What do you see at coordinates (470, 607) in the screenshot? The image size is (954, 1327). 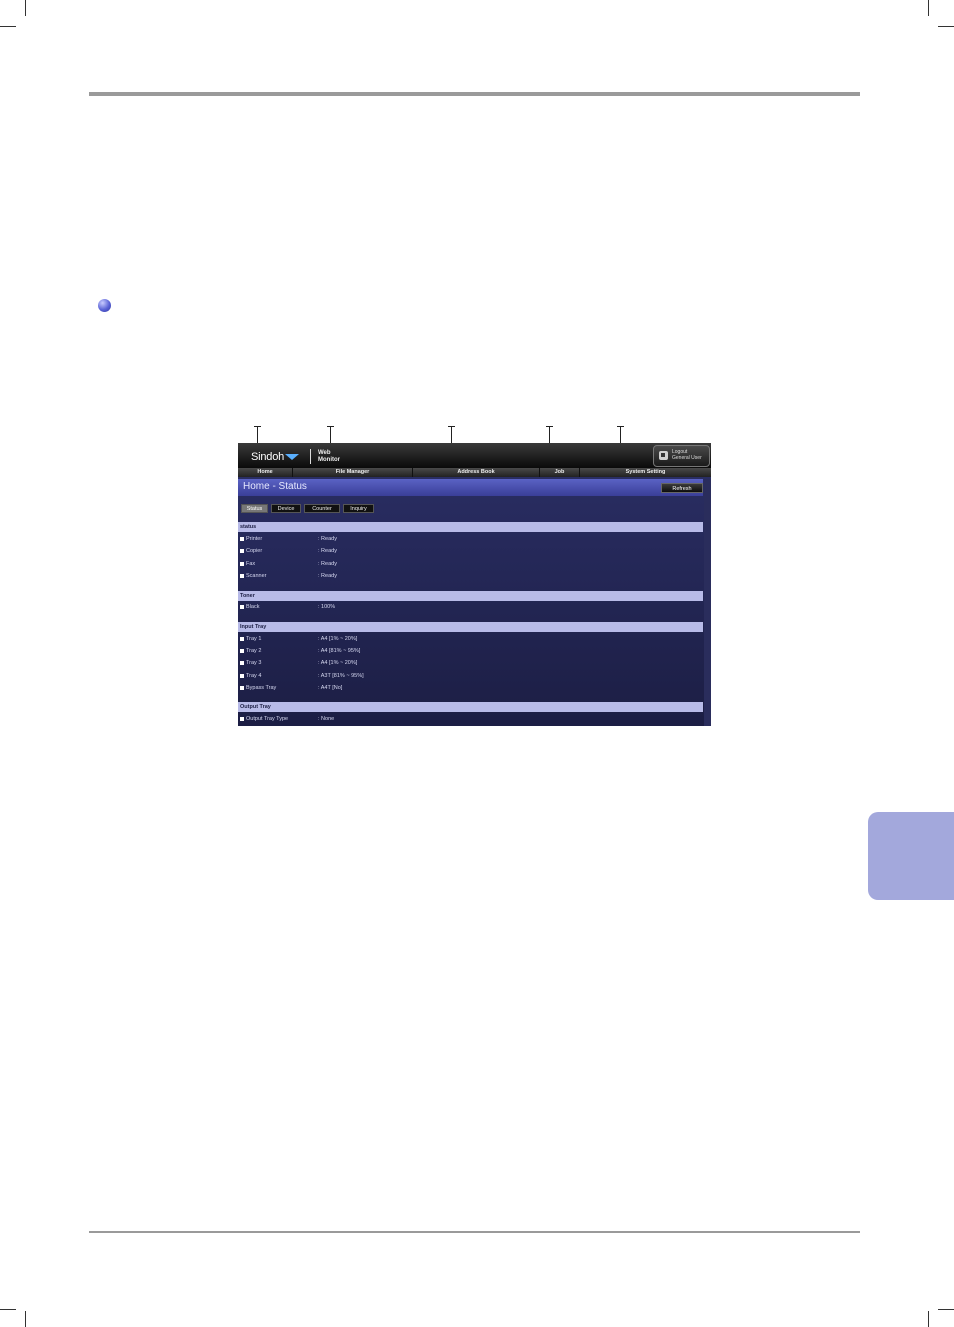 I see `toner-row: Black : 100%` at bounding box center [470, 607].